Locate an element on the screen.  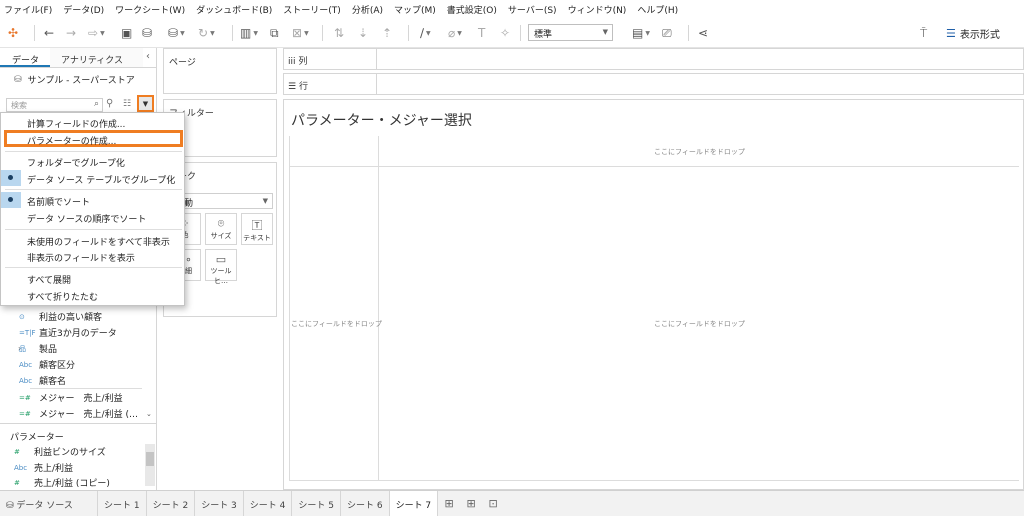
data-source-tab-label: データ ソース is located at coordinates (44, 505).